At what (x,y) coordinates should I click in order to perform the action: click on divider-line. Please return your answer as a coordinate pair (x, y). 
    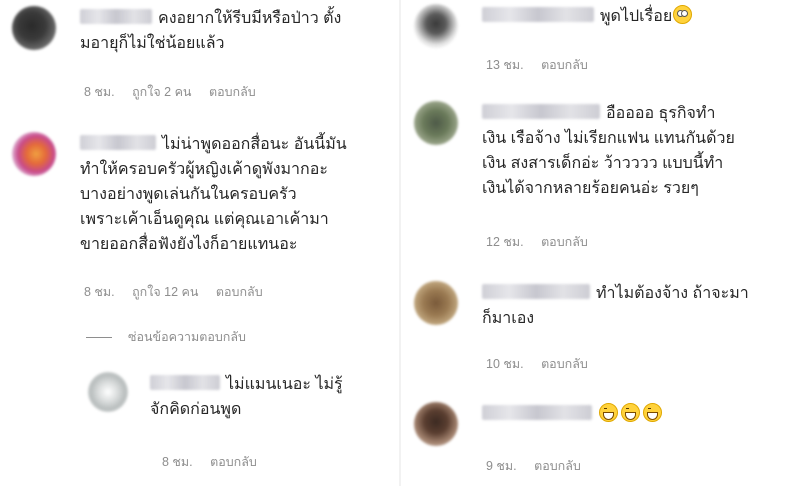
    Looking at the image, I should click on (99, 338).